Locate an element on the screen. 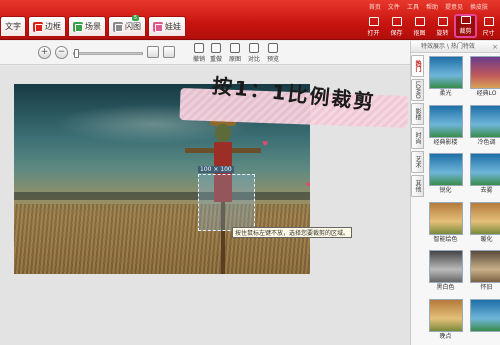 The width and height of the screenshot is (500, 345). undo-icon is located at coordinates (199, 48).